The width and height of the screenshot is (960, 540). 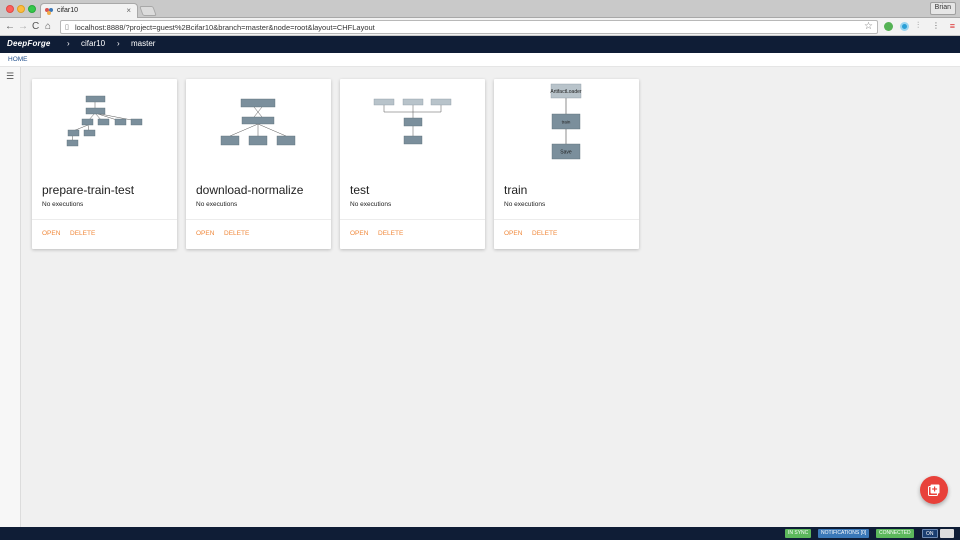 What do you see at coordinates (566, 153) in the screenshot?
I see `node-label-save: Save` at bounding box center [566, 153].